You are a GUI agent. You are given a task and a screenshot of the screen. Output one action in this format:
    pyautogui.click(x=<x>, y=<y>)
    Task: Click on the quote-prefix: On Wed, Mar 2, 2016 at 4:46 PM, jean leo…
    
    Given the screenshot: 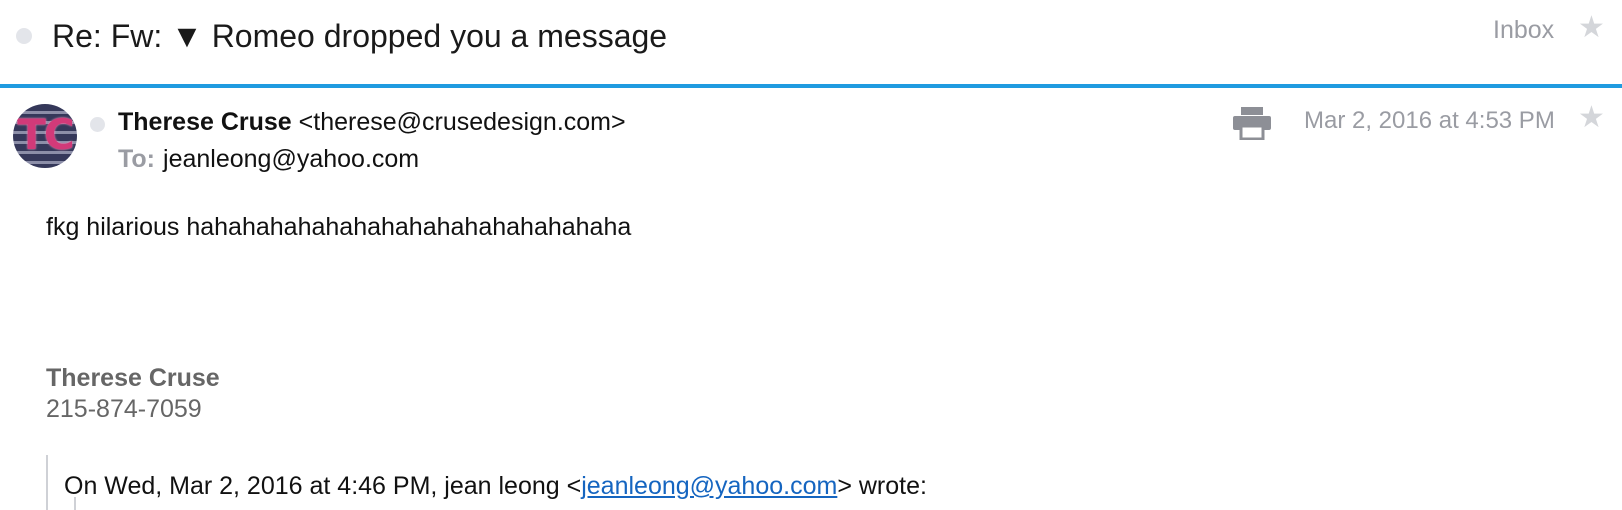 What is the action you would take?
    pyautogui.click(x=323, y=486)
    